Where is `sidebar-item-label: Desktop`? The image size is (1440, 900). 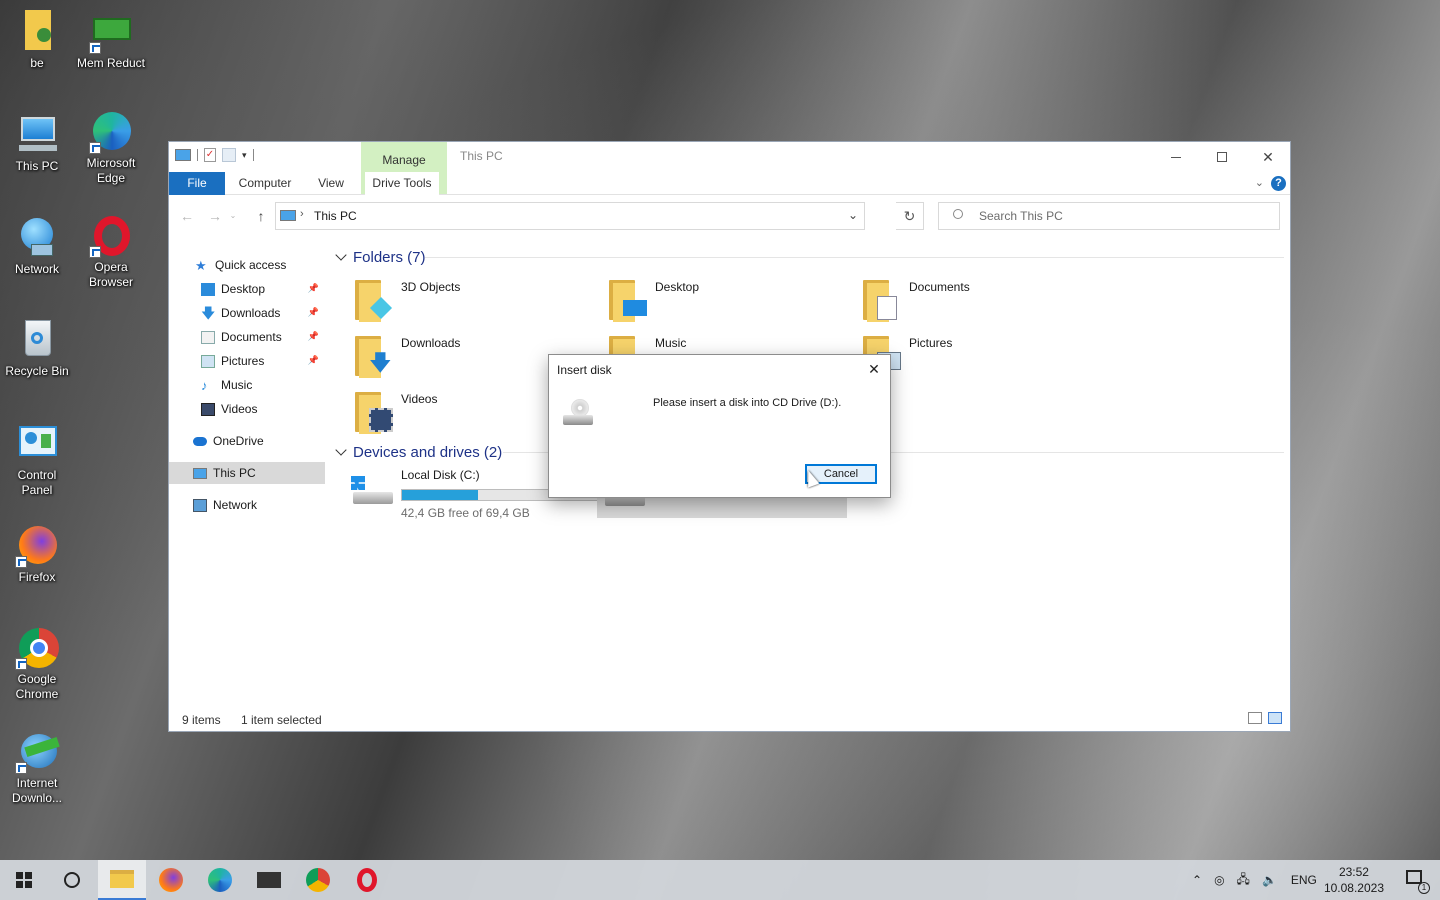 sidebar-item-label: Desktop is located at coordinates (243, 289).